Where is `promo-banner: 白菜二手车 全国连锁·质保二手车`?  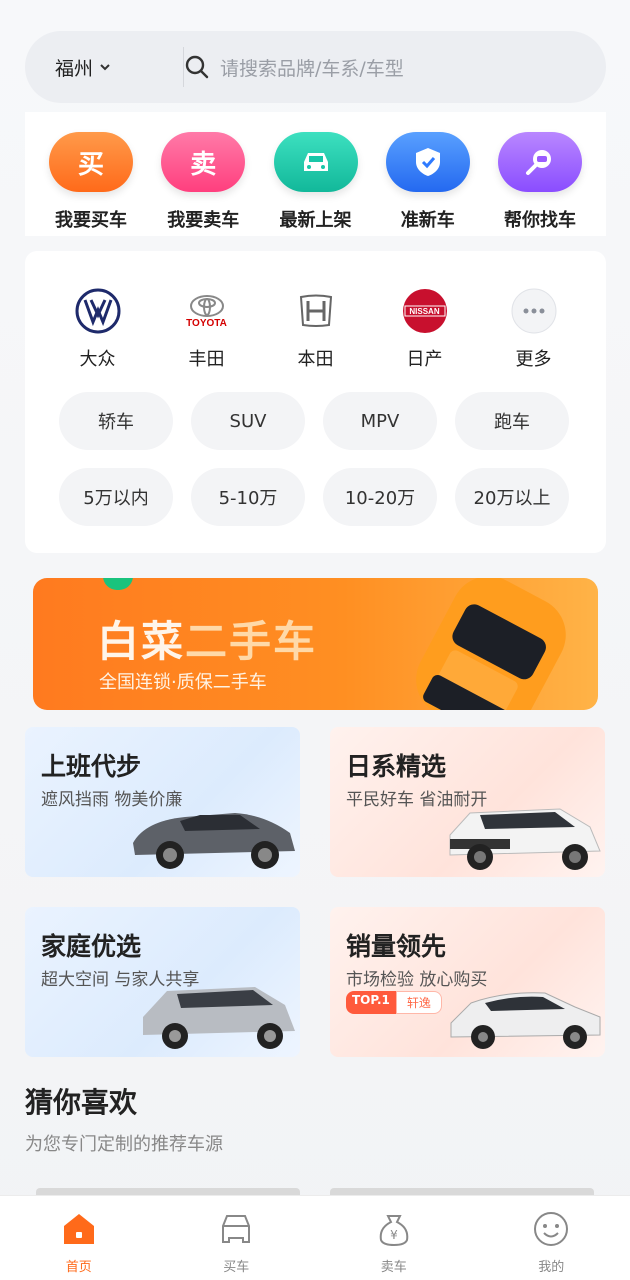
promo-banner: 白菜二手车 全国连锁·质保二手车 is located at coordinates (315, 644).